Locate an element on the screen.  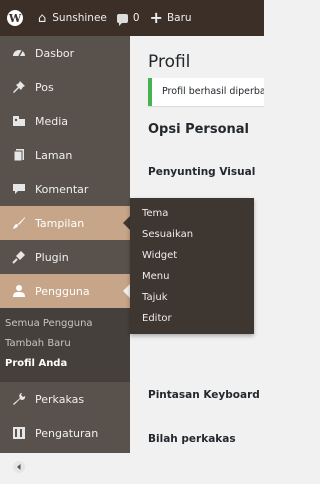
menu-label: Komentar is located at coordinates (62, 189).